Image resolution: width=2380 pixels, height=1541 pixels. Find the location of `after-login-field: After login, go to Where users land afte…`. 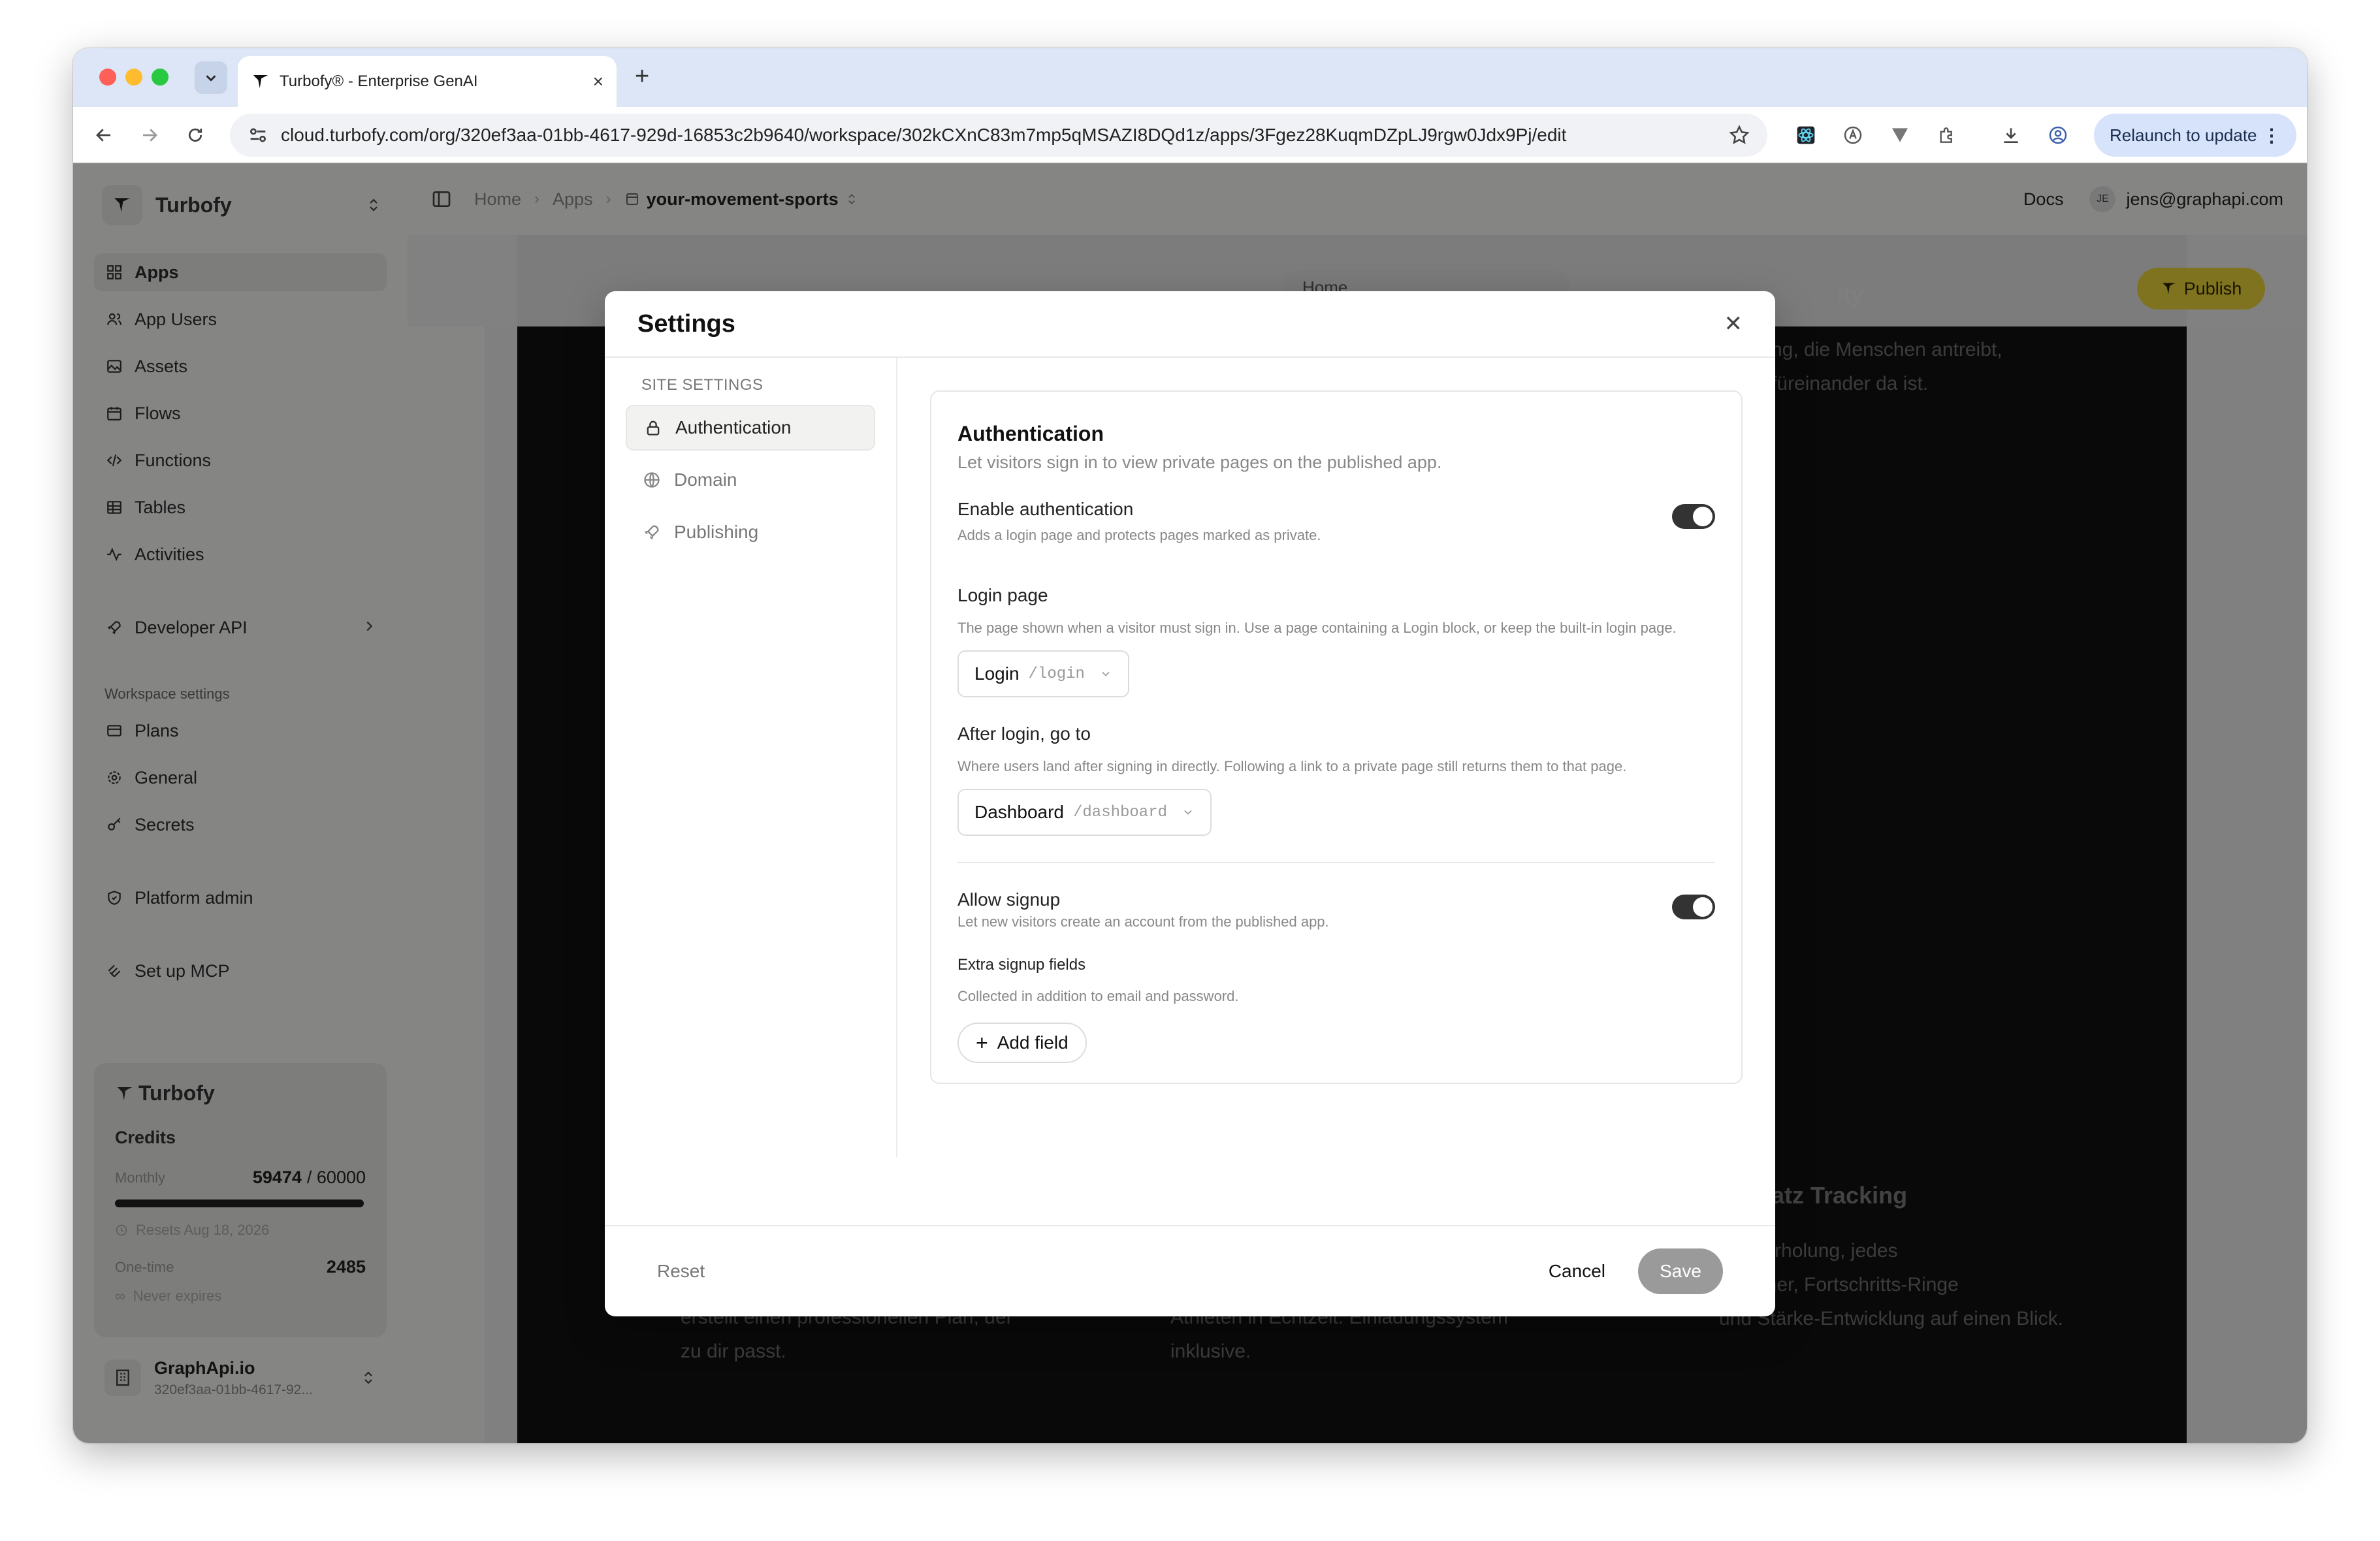

after-login-field: After login, go to Where users land afte… is located at coordinates (1336, 779).